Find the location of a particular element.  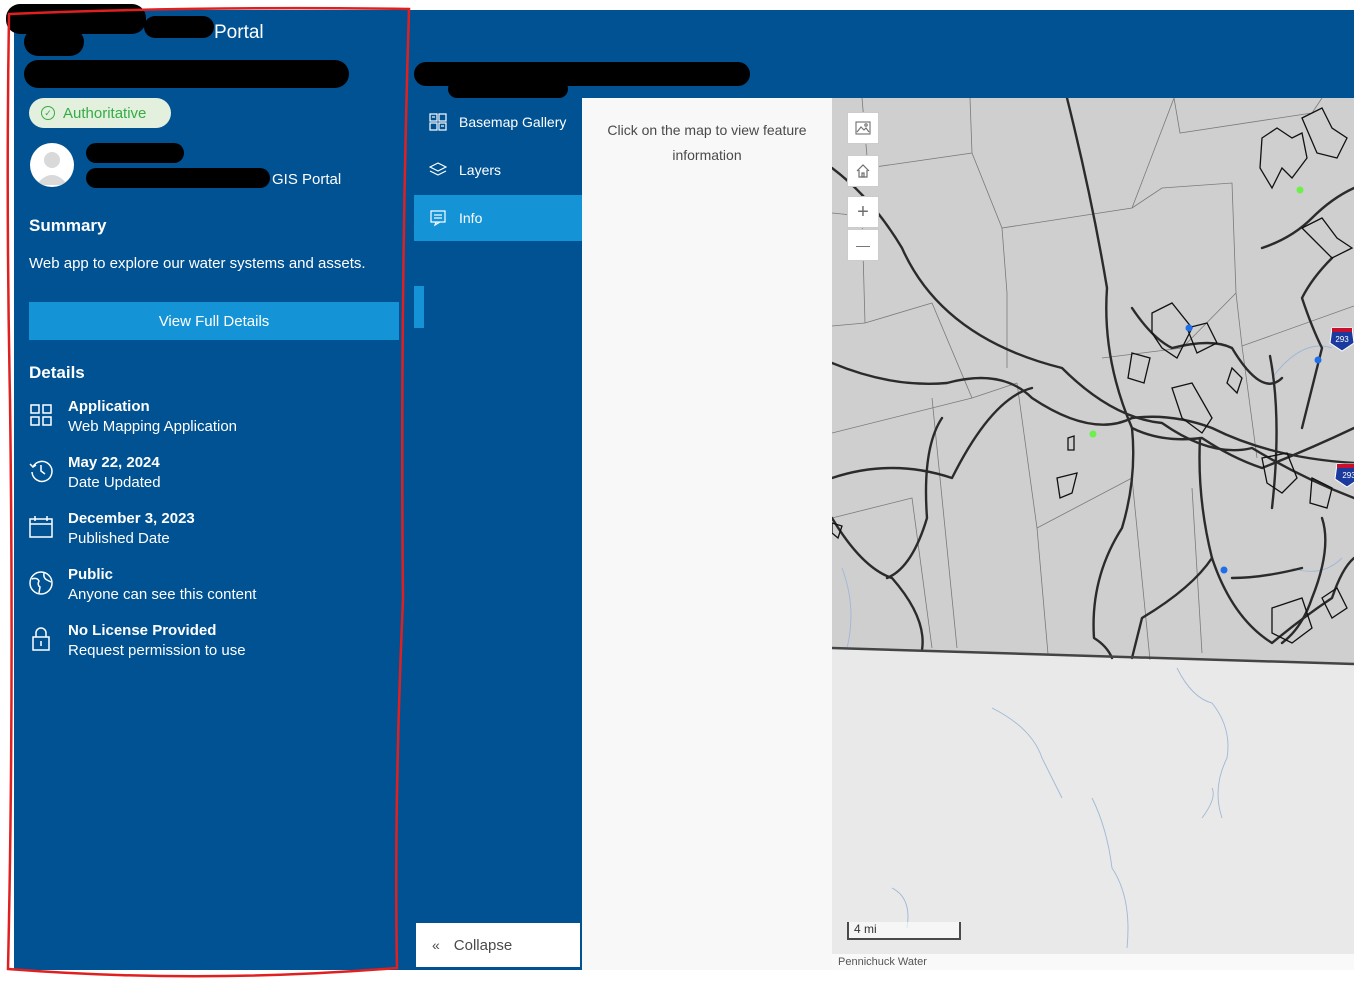

detail-item-sharing: Public Anyone can see this content is located at coordinates (213, 588).